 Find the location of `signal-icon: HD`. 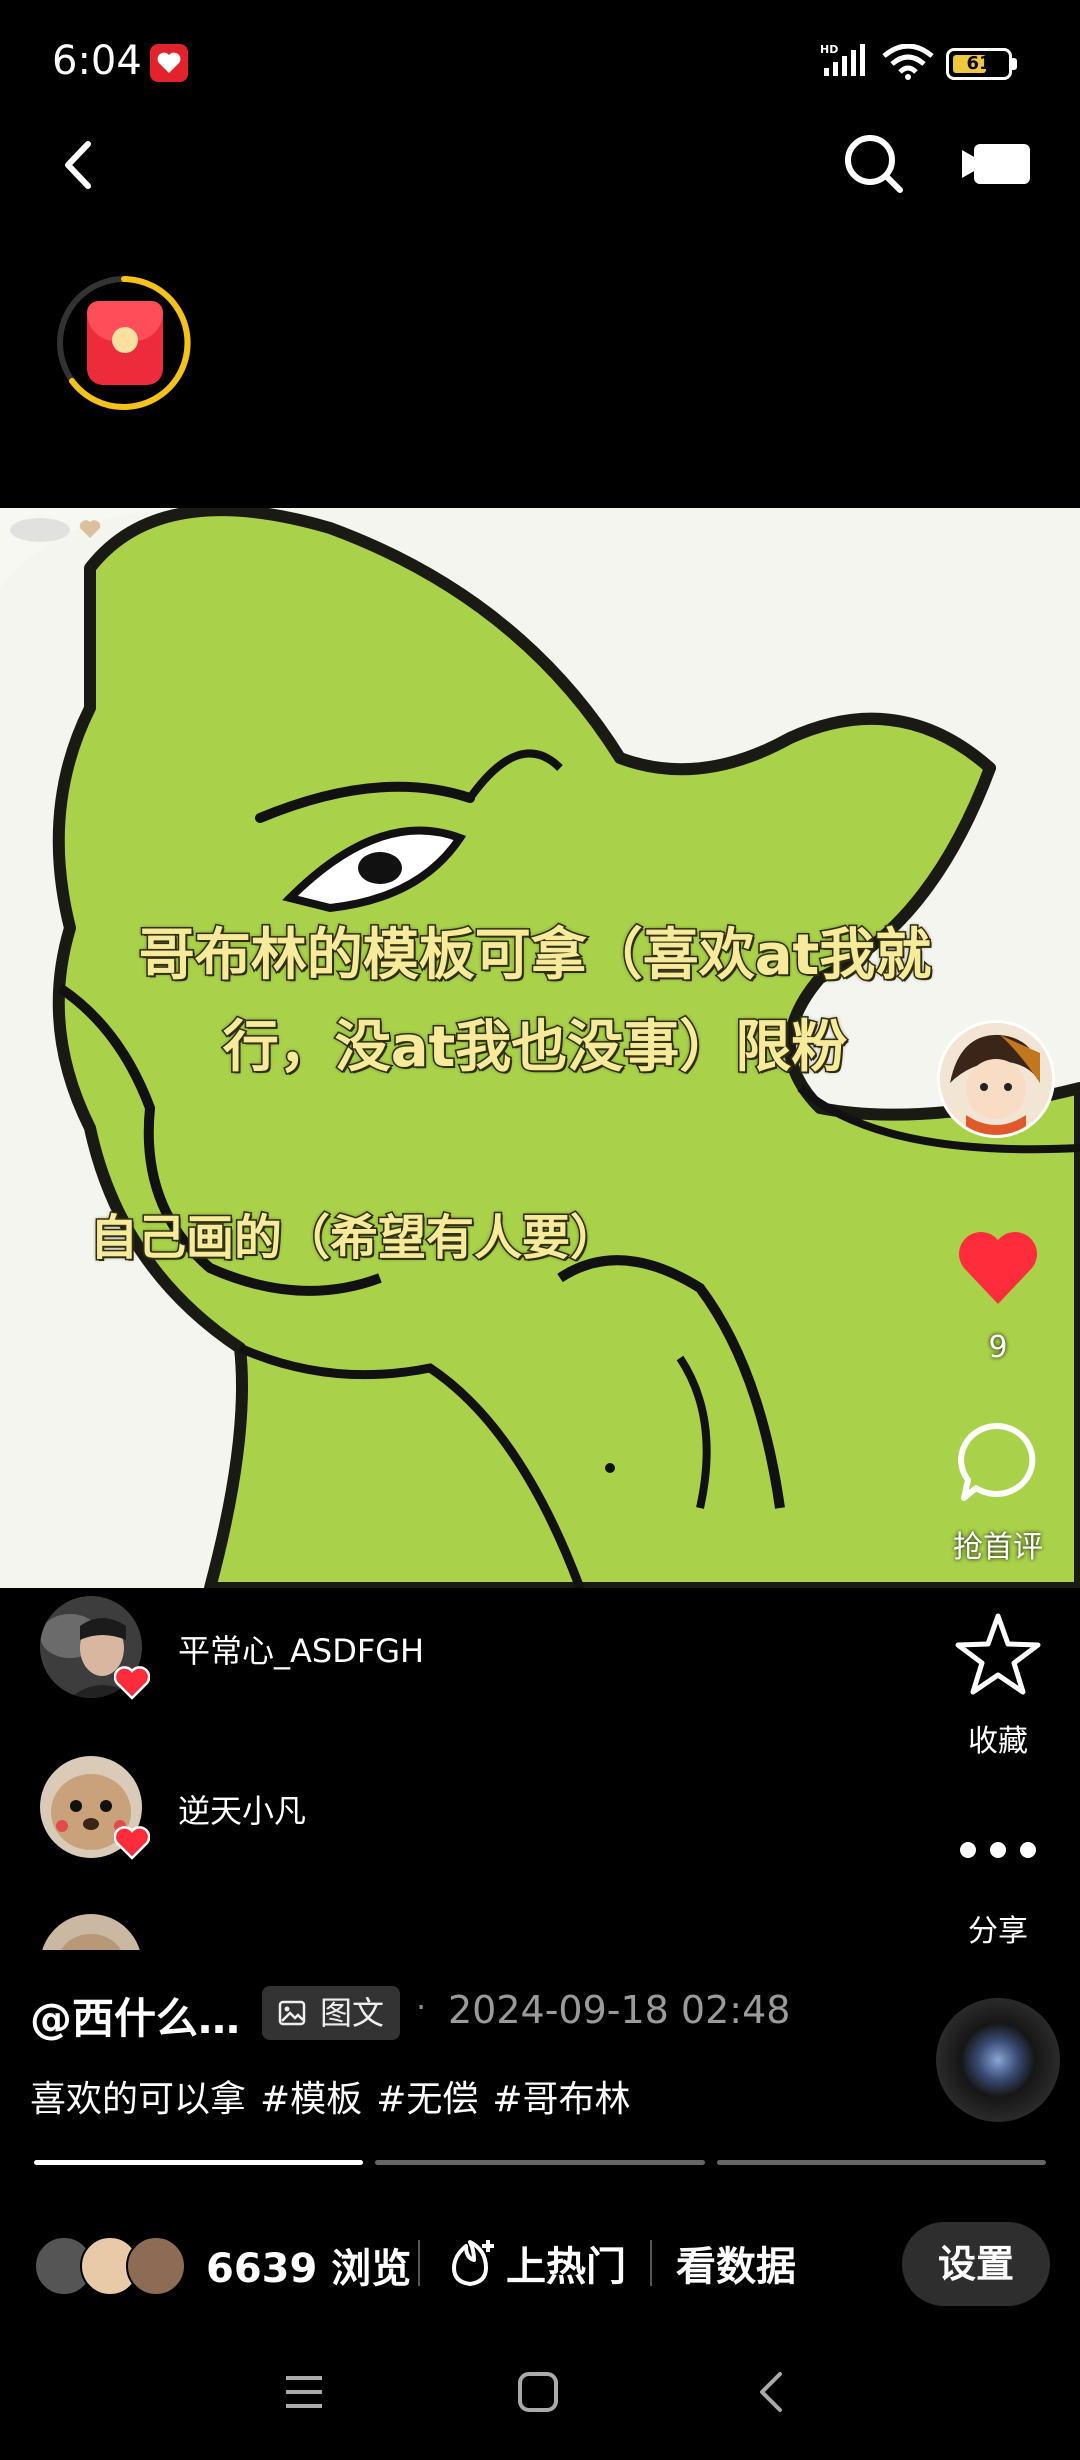

signal-icon: HD is located at coordinates (842, 59).